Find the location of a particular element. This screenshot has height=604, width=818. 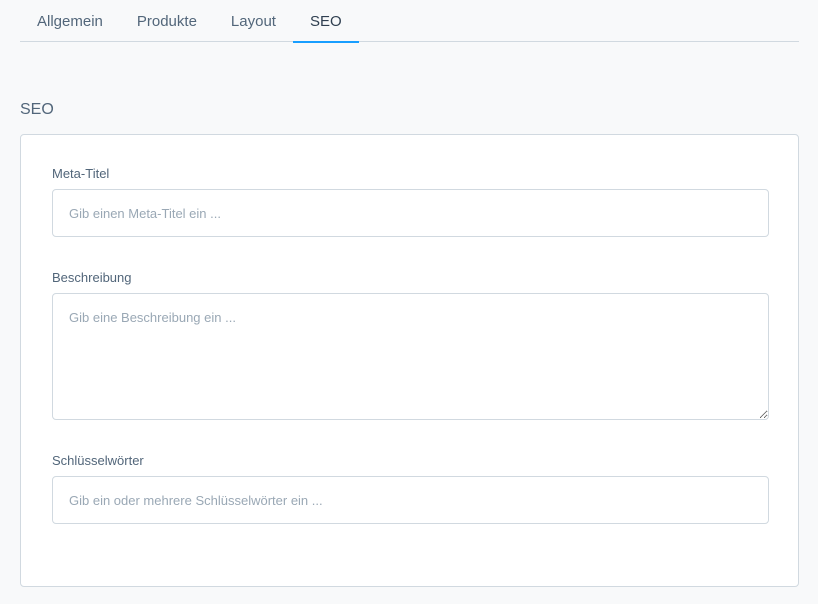

meta-title-input is located at coordinates (410, 213).